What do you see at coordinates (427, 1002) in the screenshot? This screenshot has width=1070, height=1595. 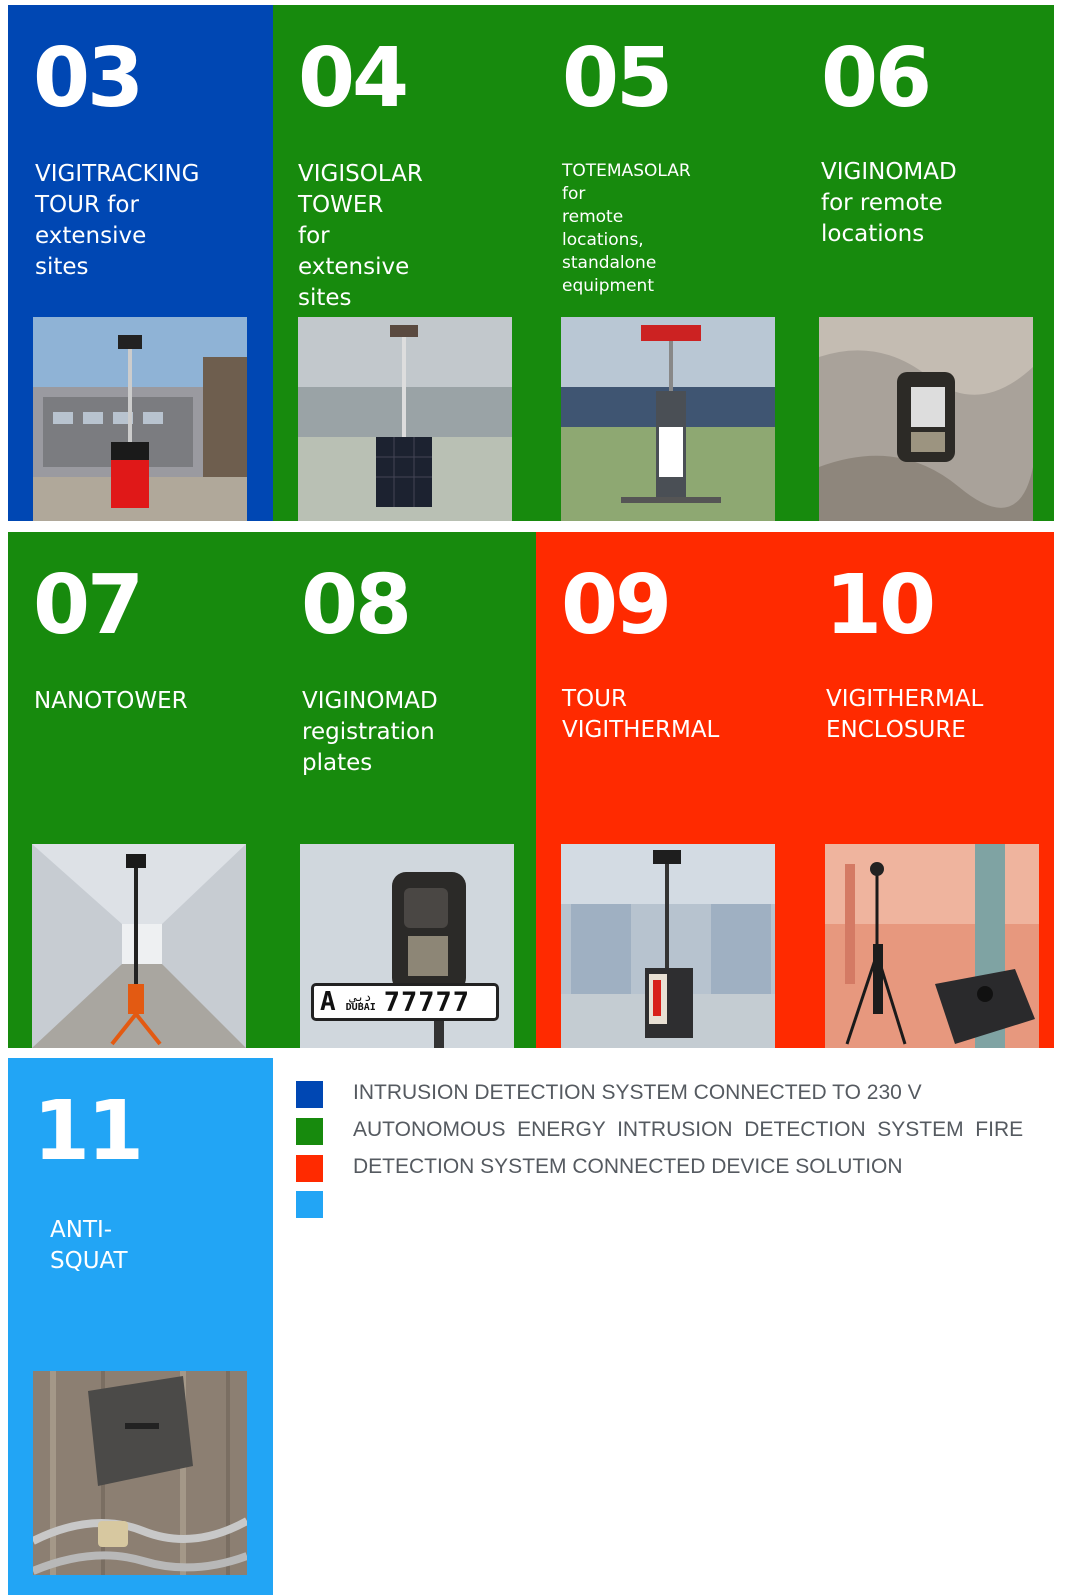 I see `plate-digits: 77777` at bounding box center [427, 1002].